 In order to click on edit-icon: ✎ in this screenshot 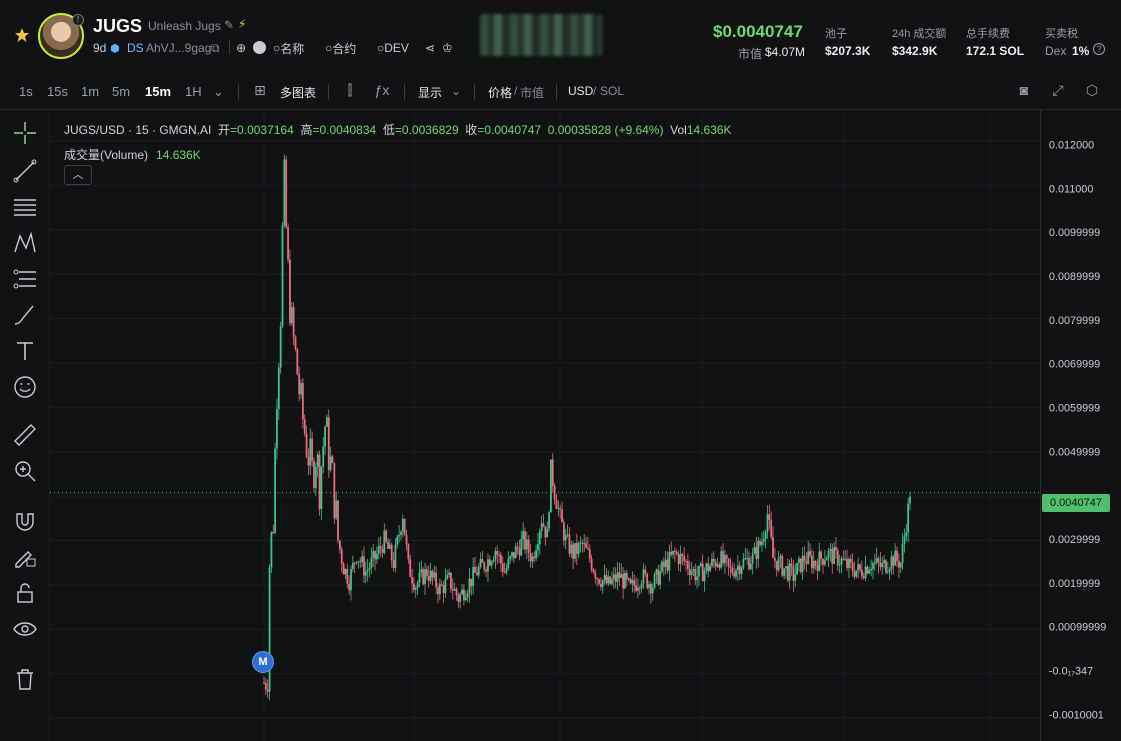, I will do `click(229, 25)`.